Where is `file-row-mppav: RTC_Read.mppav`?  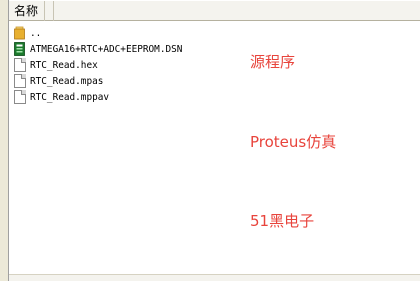 file-row-mppav: RTC_Read.mppav is located at coordinates (124, 97).